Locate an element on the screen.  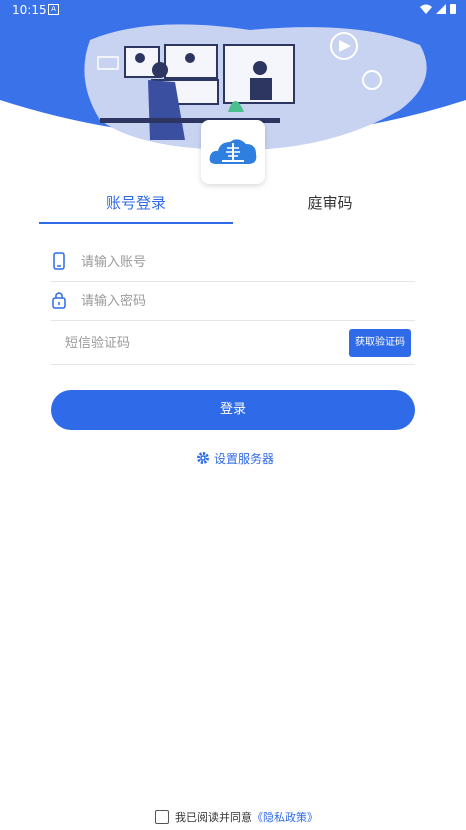
privacy-agreement: 我已阅读并同意 《隐私政策》 is located at coordinates (236, 817).